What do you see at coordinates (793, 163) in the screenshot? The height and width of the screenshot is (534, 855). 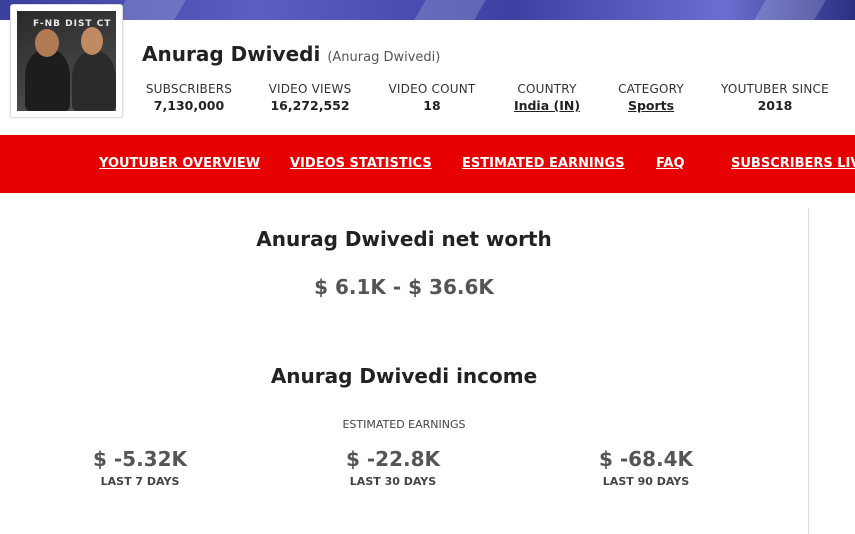 I see `nav-subscribers-live: SUBSCRIBERS LIVE C` at bounding box center [793, 163].